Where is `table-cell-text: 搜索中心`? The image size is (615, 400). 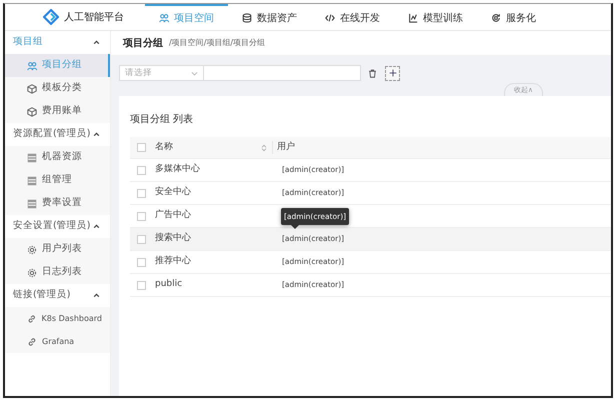
table-cell-text: 搜索中心 is located at coordinates (173, 239).